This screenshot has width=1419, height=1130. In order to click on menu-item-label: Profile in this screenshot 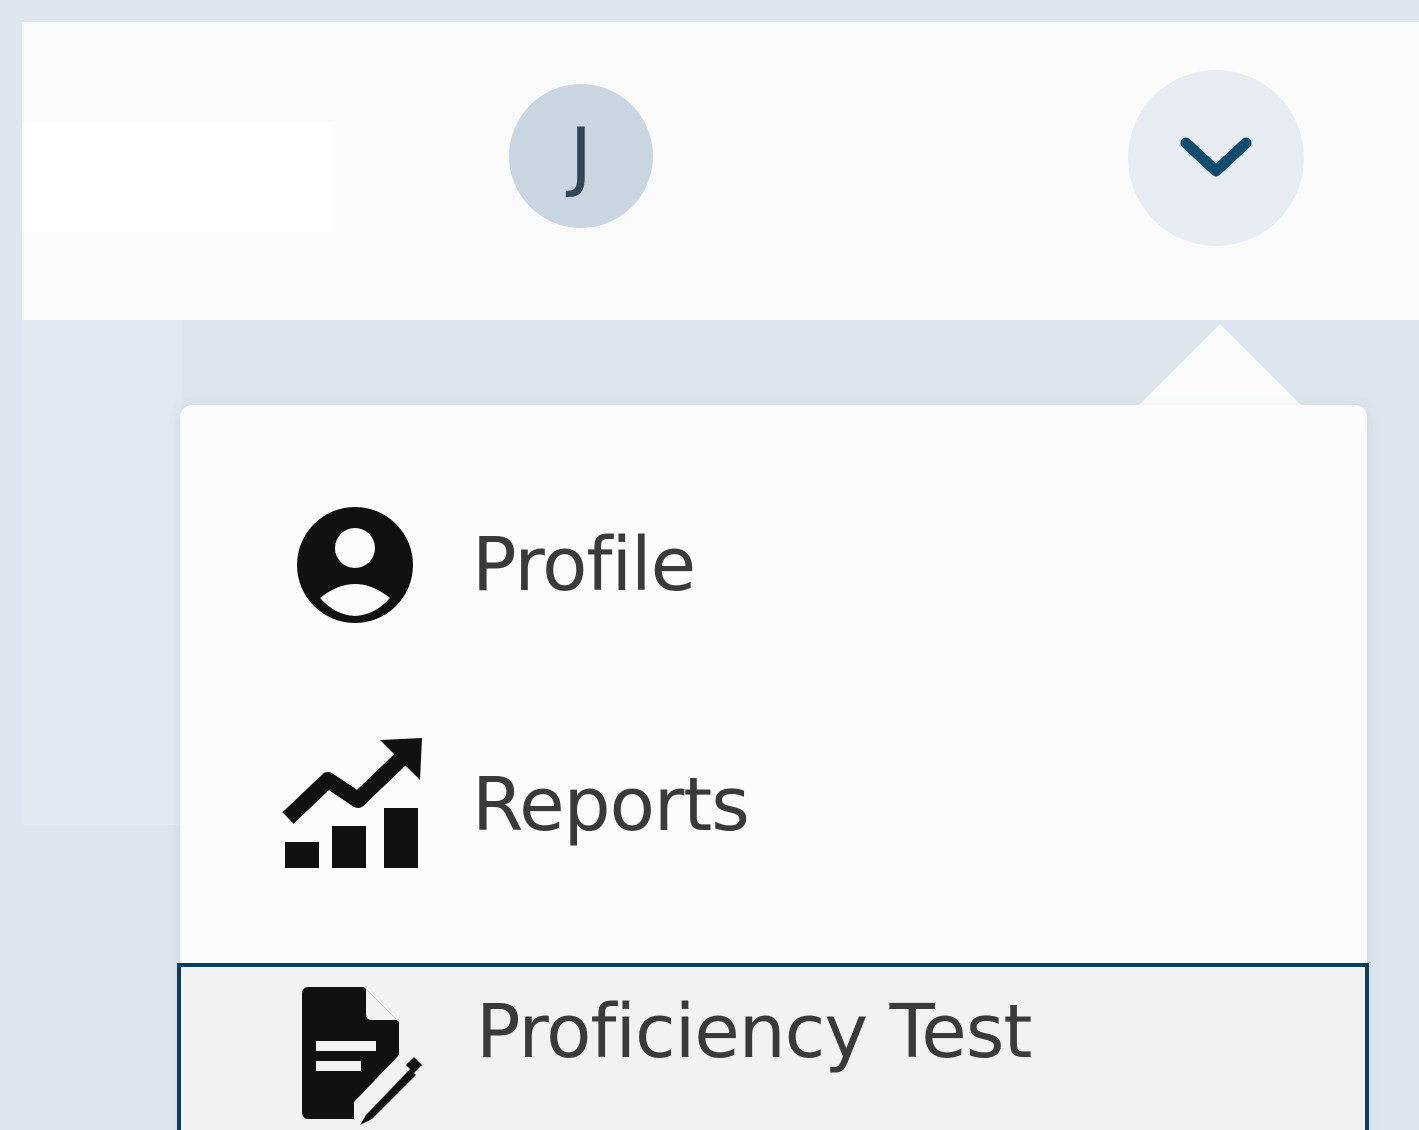, I will do `click(584, 565)`.